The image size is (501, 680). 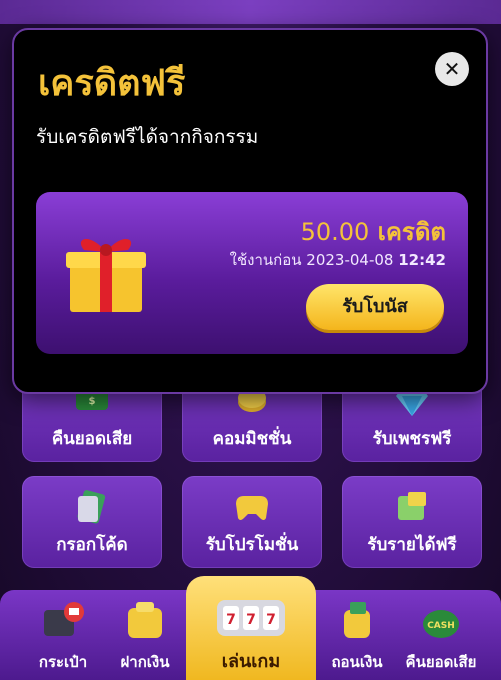 I want to click on reward-amount: 50.00 เครดิต, so click(x=373, y=231).